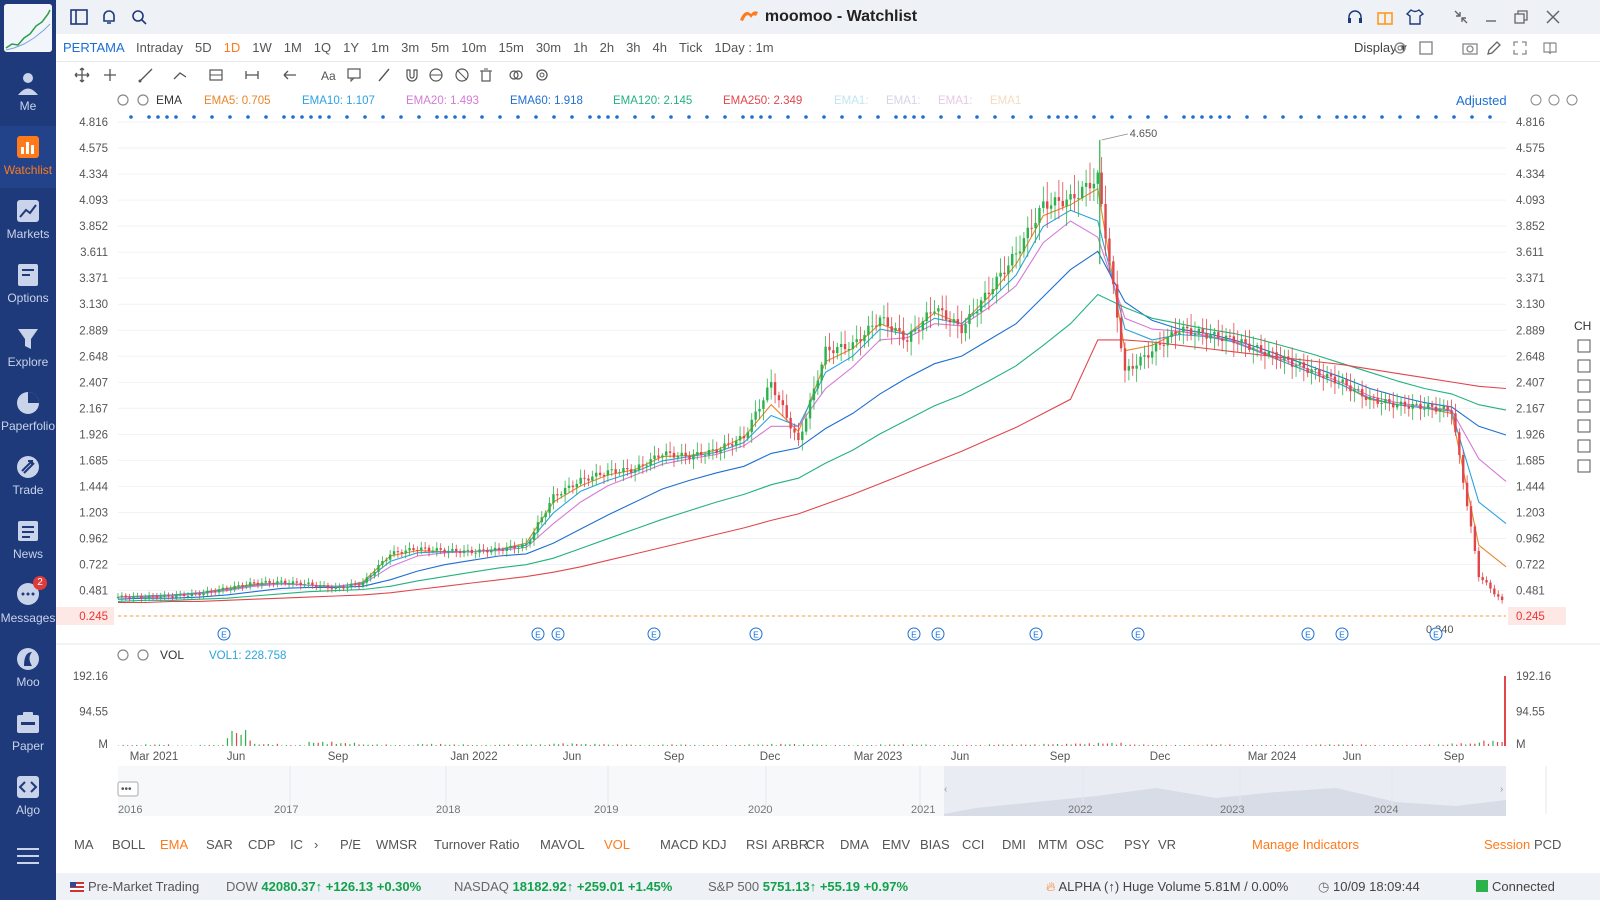 Image resolution: width=1600 pixels, height=900 pixels. I want to click on settings-icon, so click(542, 75).